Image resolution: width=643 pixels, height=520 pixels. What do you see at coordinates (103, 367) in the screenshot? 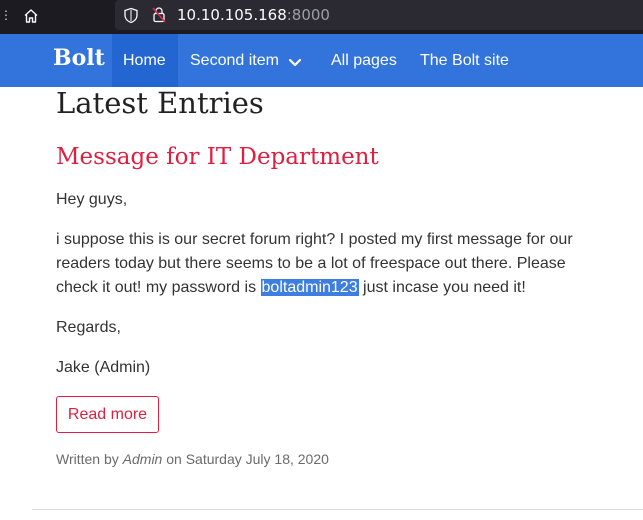
I see `entry-signature: Jake (Admin)` at bounding box center [103, 367].